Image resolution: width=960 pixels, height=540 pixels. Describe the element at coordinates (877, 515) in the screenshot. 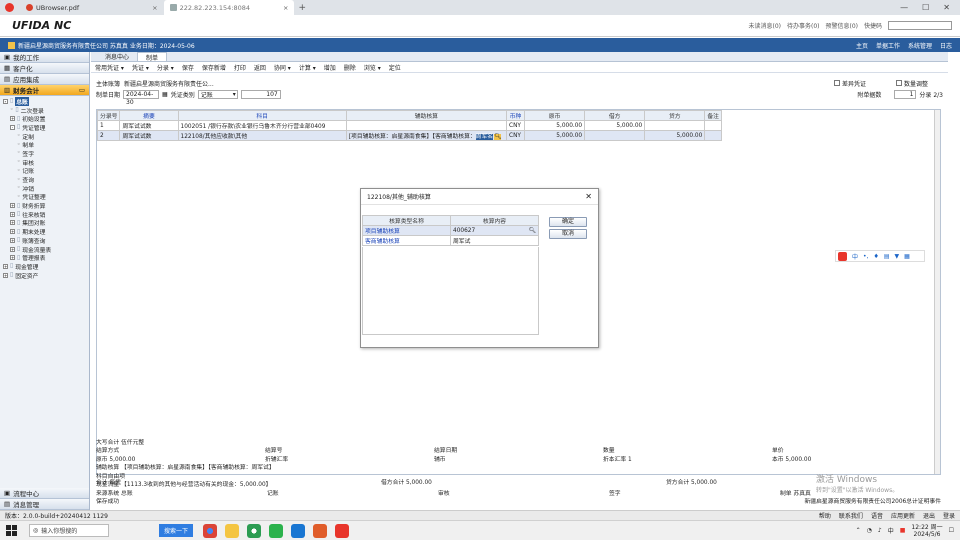

I see `voice-link: 语音` at that location.